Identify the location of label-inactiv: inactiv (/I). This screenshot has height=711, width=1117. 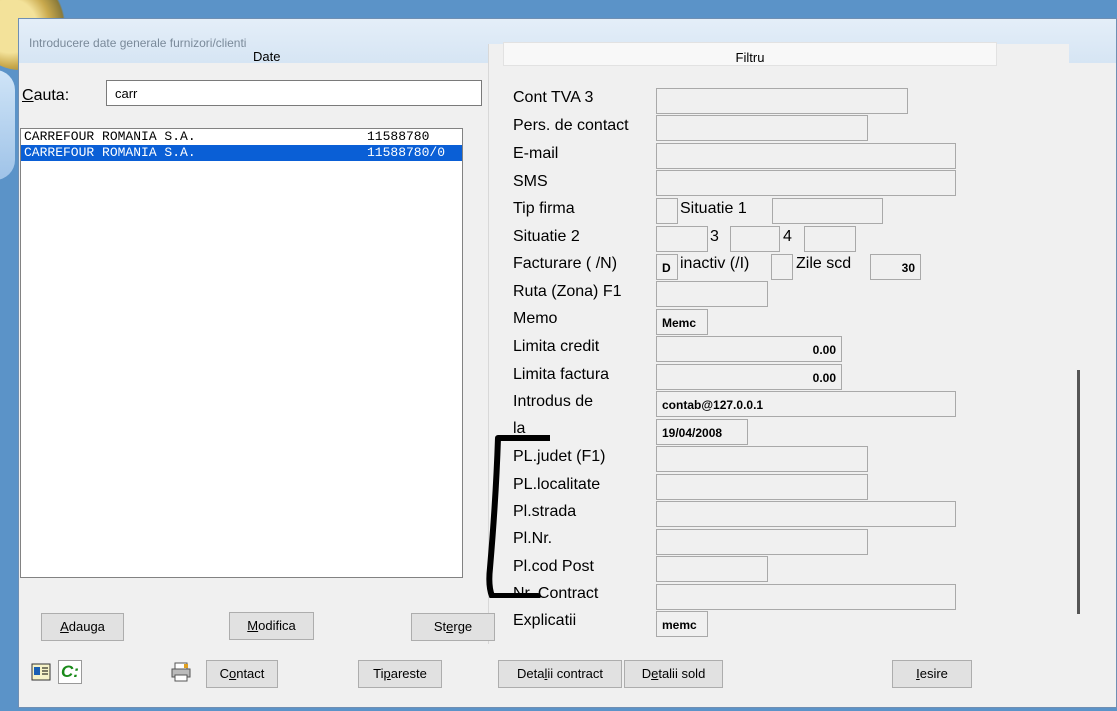
(715, 263).